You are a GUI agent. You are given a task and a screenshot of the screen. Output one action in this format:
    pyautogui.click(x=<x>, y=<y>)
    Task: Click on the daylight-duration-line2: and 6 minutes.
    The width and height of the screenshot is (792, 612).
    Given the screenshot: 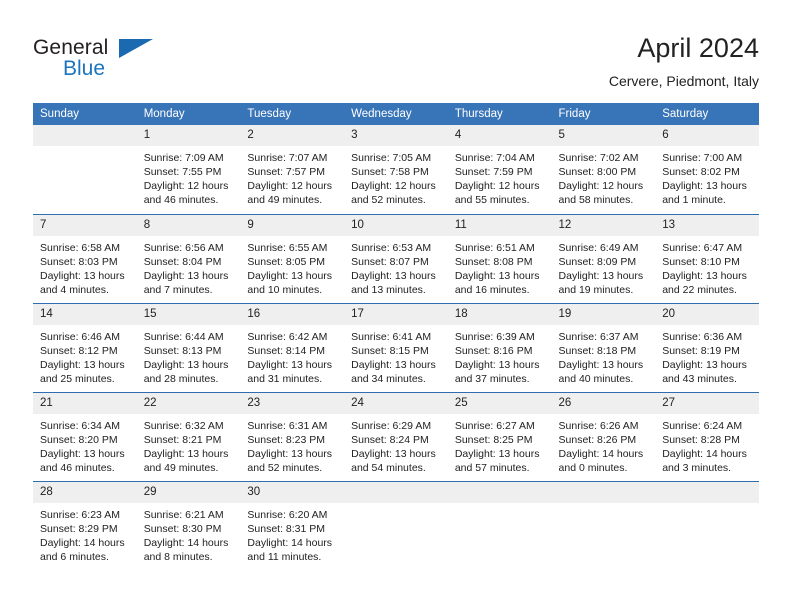 What is the action you would take?
    pyautogui.click(x=74, y=556)
    